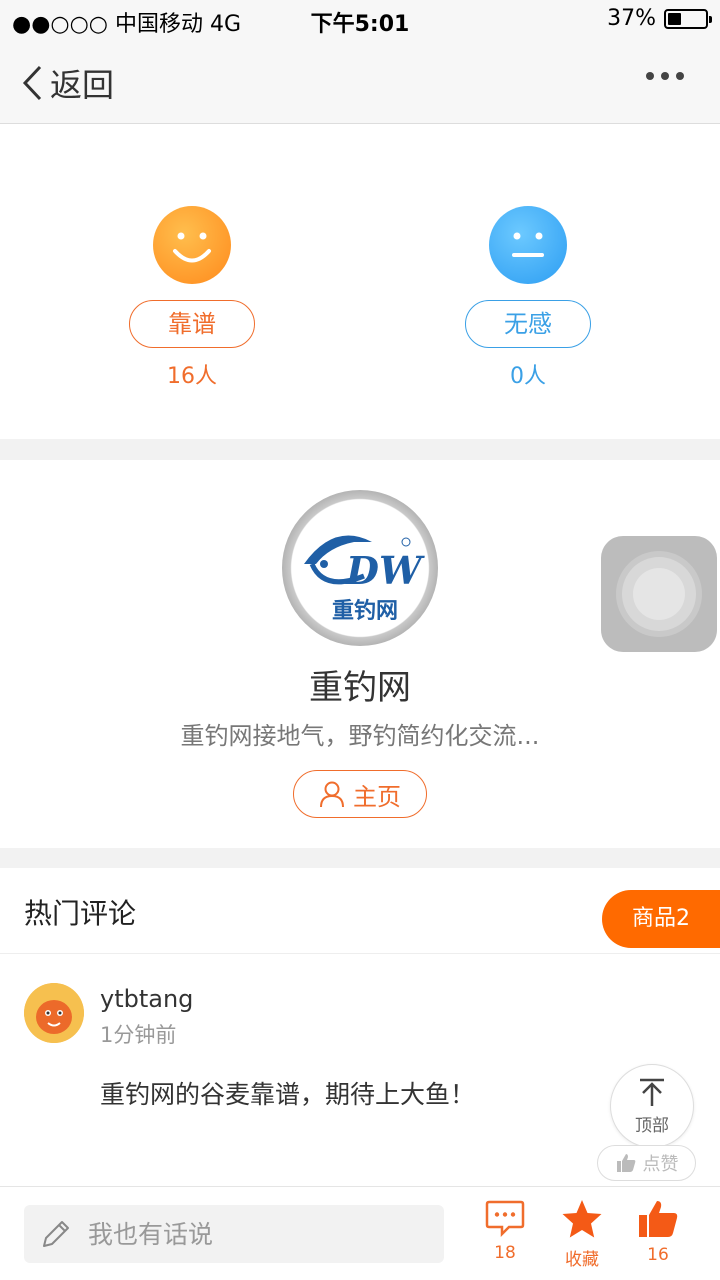 Image resolution: width=720 pixels, height=1280 pixels. What do you see at coordinates (582, 1219) in the screenshot?
I see `star-icon` at bounding box center [582, 1219].